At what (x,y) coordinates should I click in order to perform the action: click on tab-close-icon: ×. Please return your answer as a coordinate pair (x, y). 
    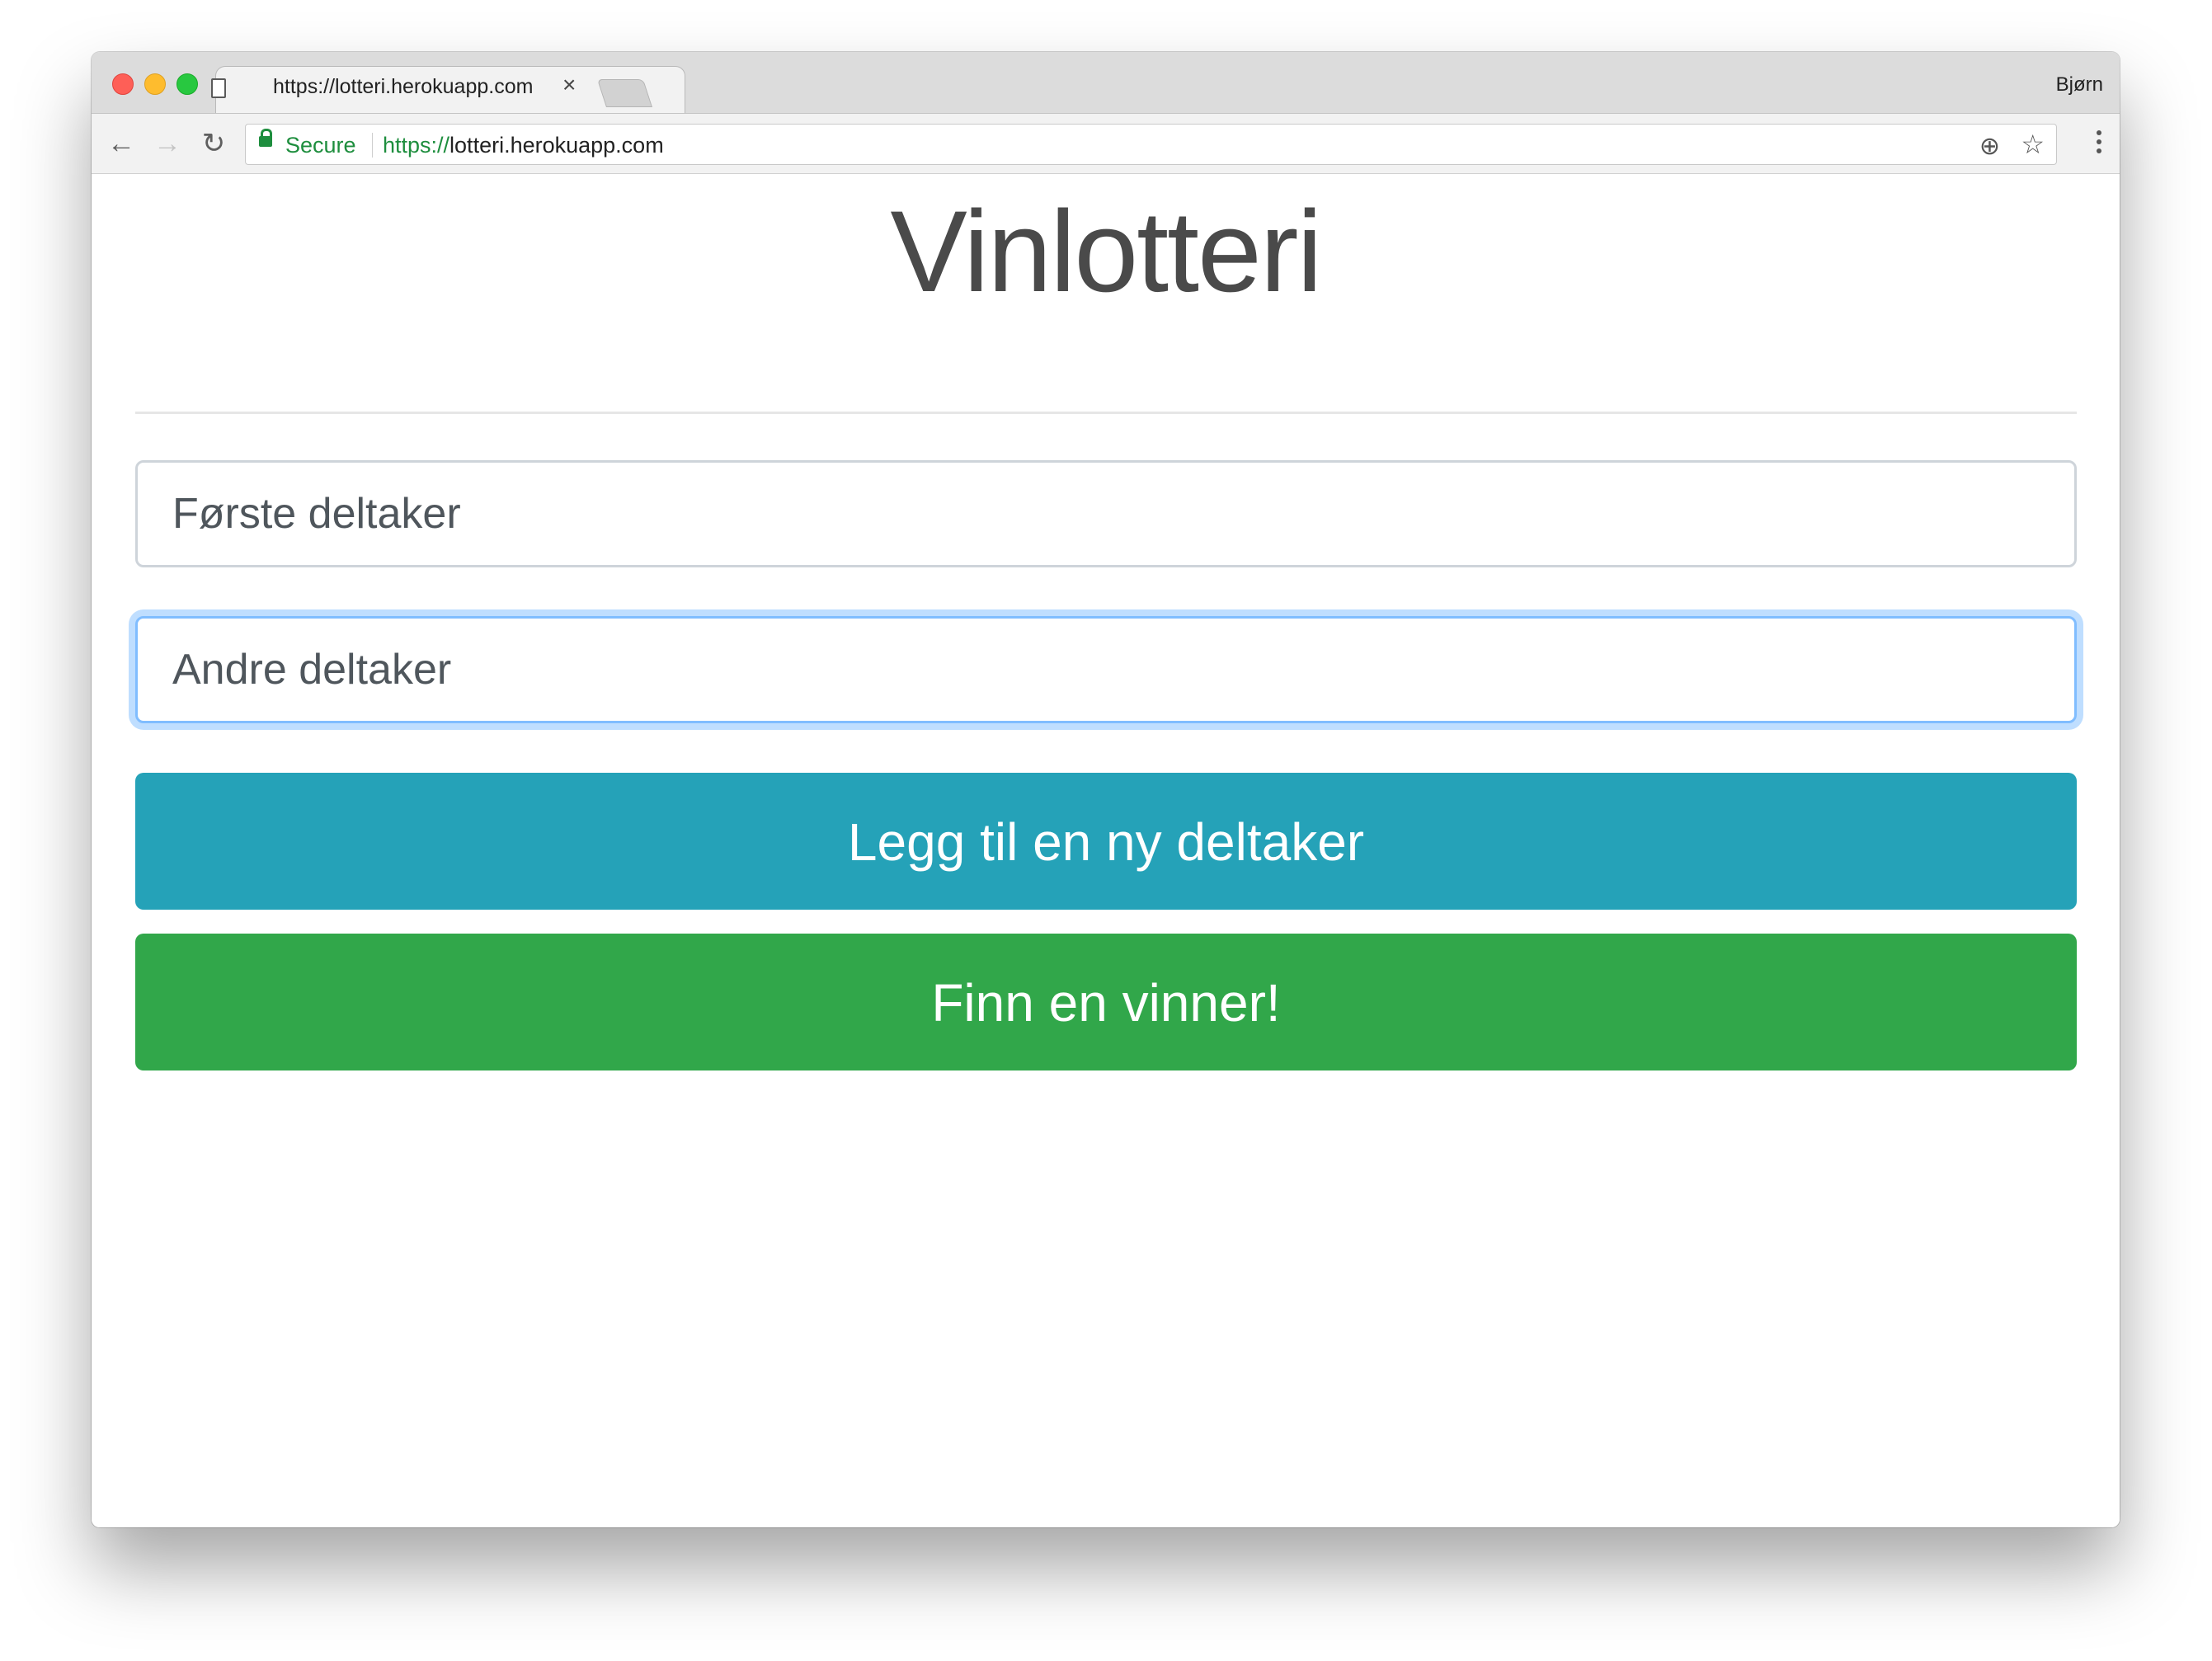
    Looking at the image, I should click on (569, 84).